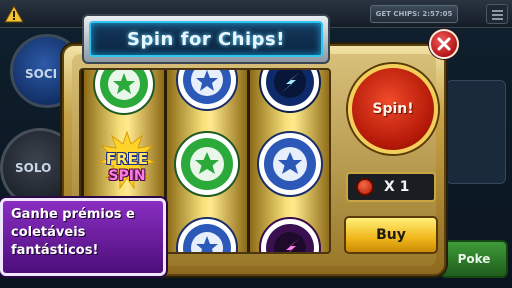  I want to click on promo-text: Ganhe prémios e coletáveis fantásticos!, so click(73, 232).